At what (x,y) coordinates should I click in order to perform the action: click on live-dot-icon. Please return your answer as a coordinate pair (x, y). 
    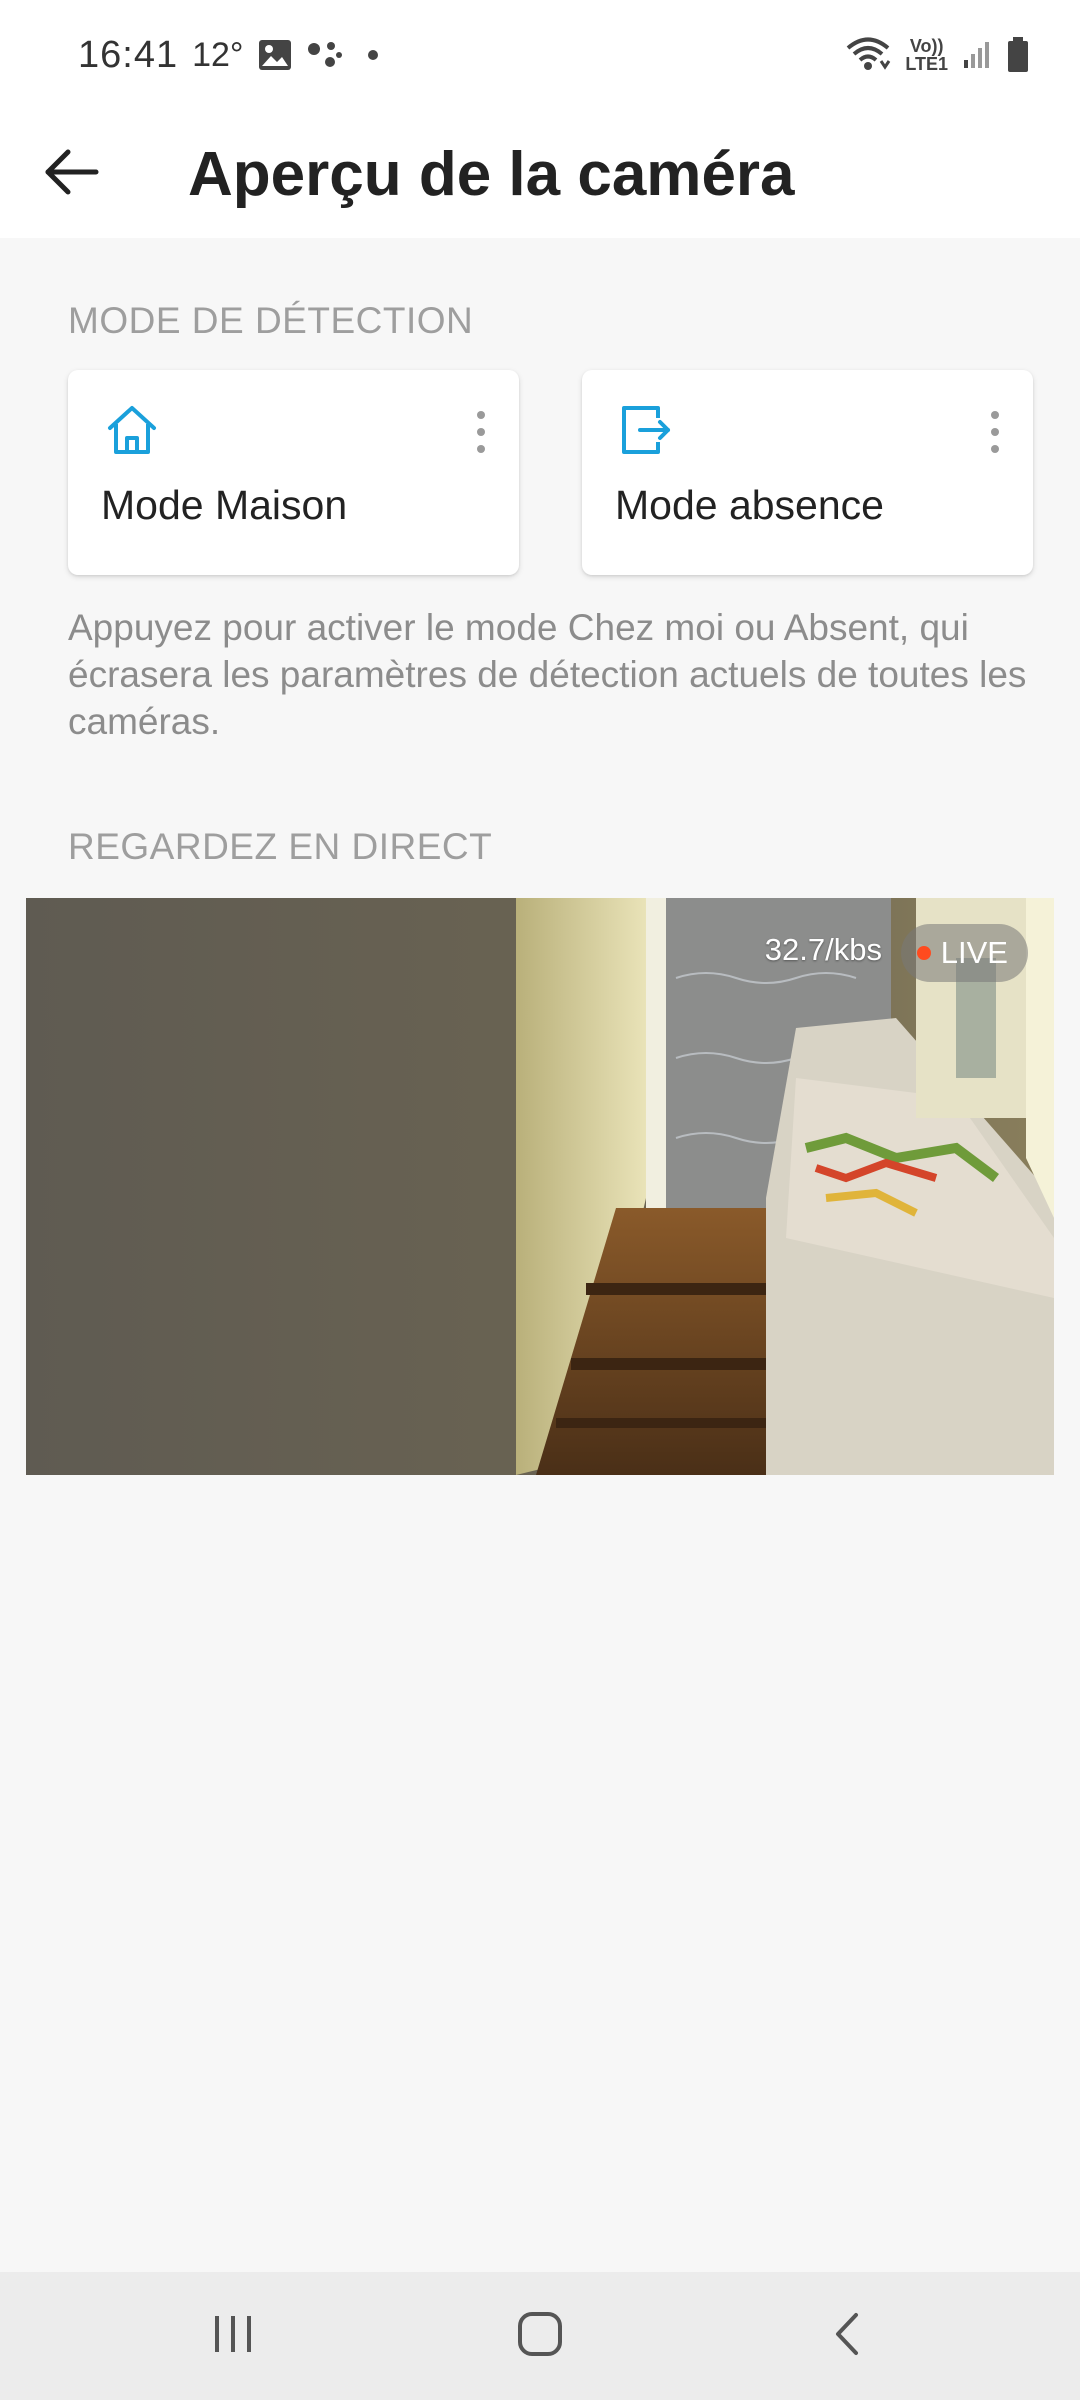
    Looking at the image, I should click on (923, 953).